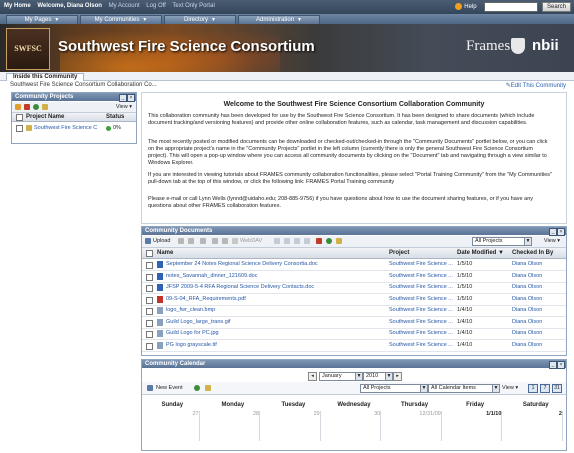 The image size is (574, 453). Describe the element at coordinates (17, 6) in the screenshot. I see `my-home-link: My Home` at that location.